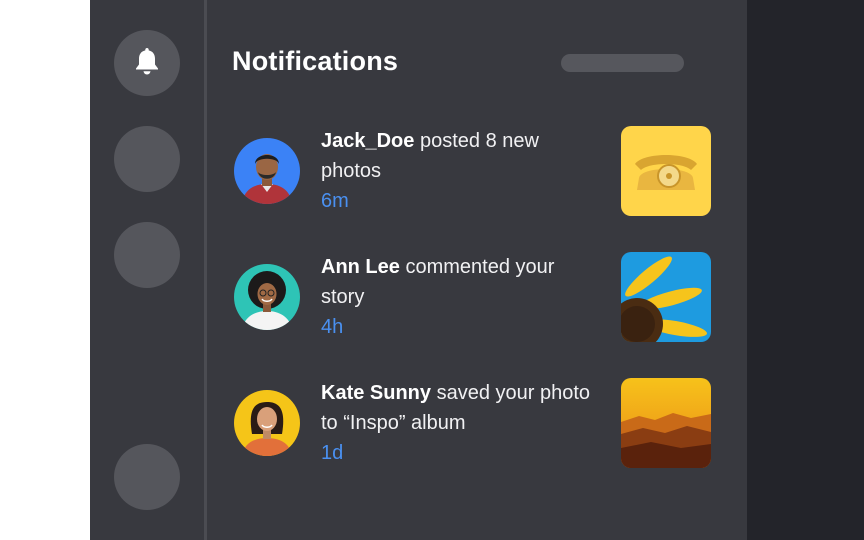 The width and height of the screenshot is (864, 540). I want to click on notification-item: Ann Lee commented your story 4h, so click(477, 302).